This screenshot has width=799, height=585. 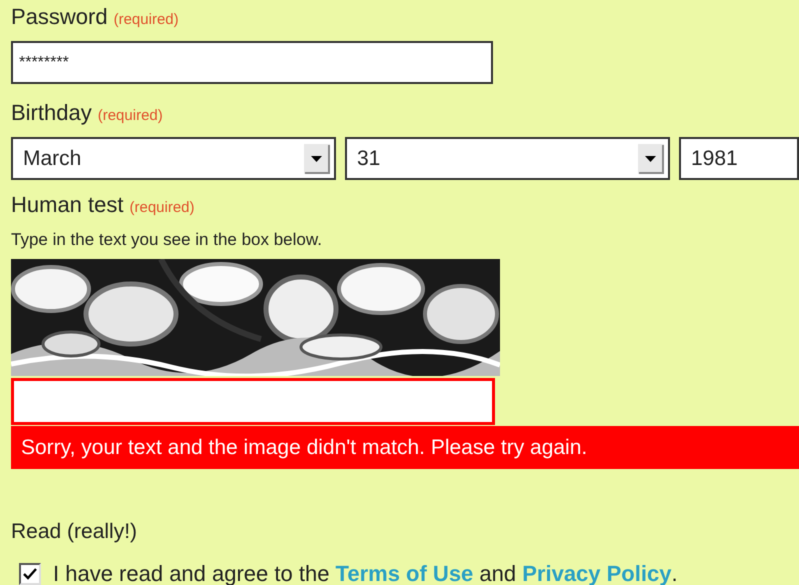 What do you see at coordinates (59, 16) in the screenshot?
I see `field-label: Password` at bounding box center [59, 16].